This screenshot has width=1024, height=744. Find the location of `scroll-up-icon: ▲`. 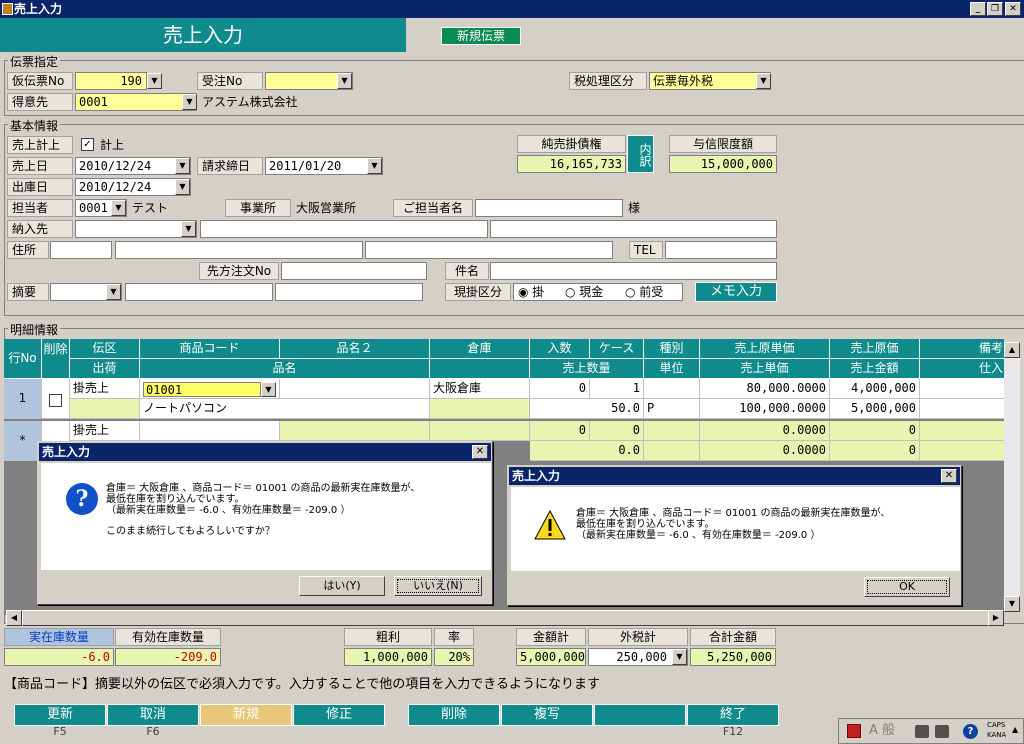

scroll-up-icon: ▲ is located at coordinates (1012, 350).